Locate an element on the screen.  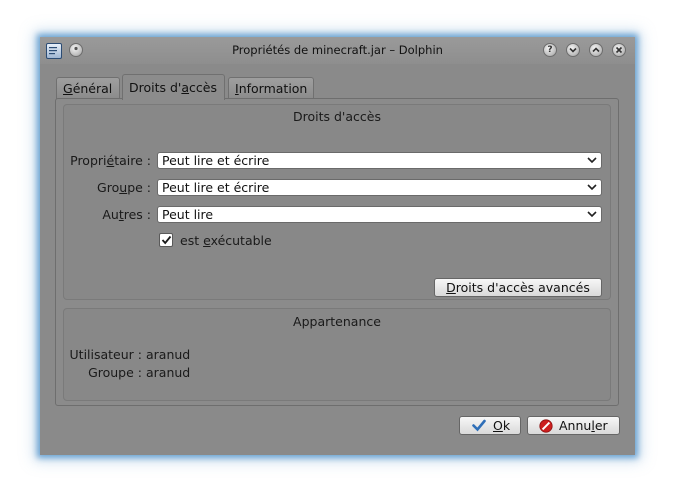
executable-label: est exécutable is located at coordinates (226, 240).